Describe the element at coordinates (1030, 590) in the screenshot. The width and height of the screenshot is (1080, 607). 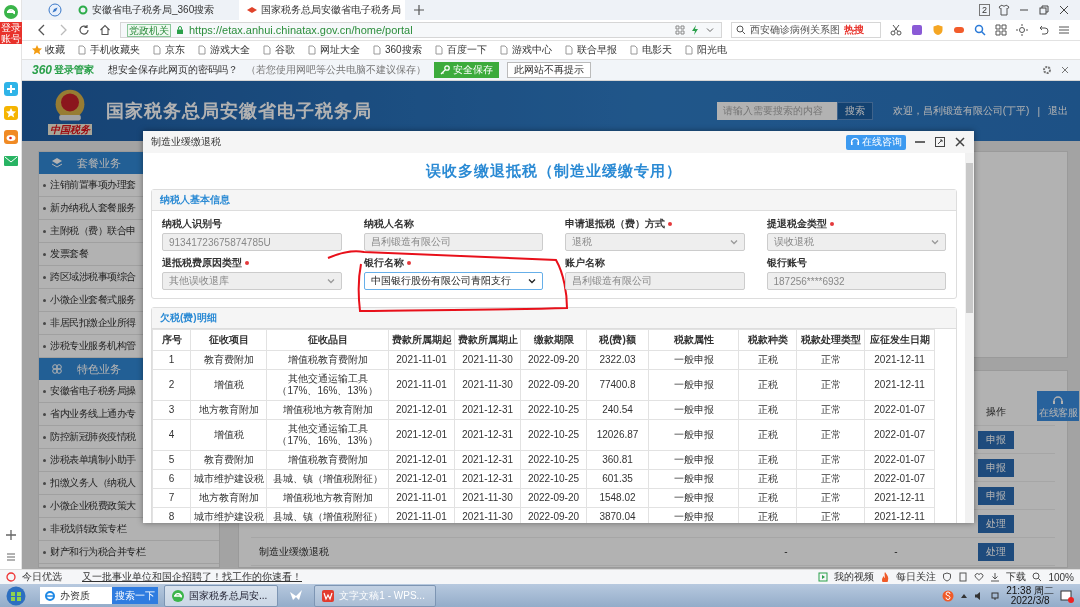
I see `clock-time: 21:38 周二` at that location.